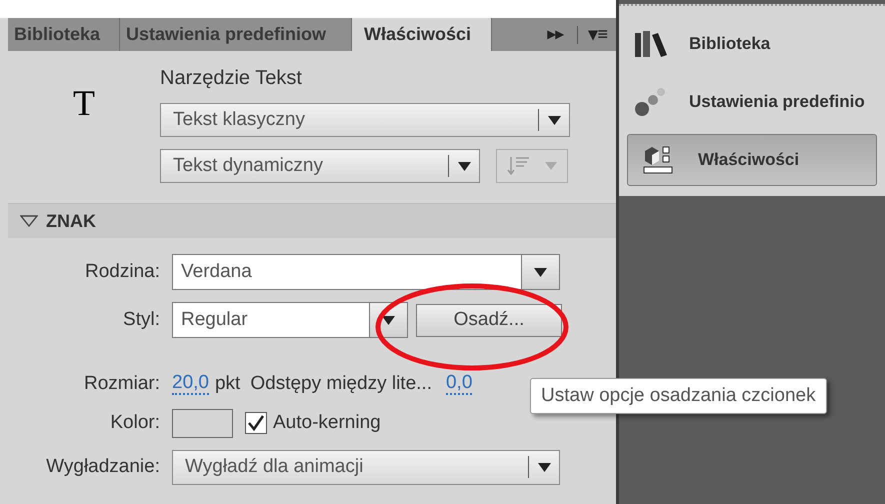 This screenshot has height=504, width=885. Describe the element at coordinates (752, 44) in the screenshot. I see `panel-list-item: Biblioteka` at that location.